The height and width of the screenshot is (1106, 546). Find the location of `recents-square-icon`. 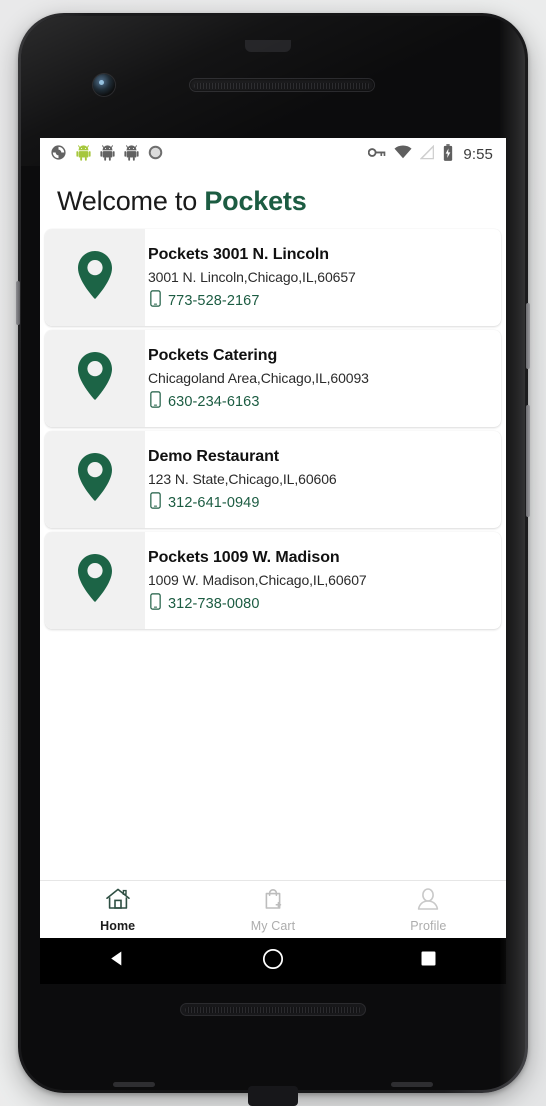

recents-square-icon is located at coordinates (428, 961).